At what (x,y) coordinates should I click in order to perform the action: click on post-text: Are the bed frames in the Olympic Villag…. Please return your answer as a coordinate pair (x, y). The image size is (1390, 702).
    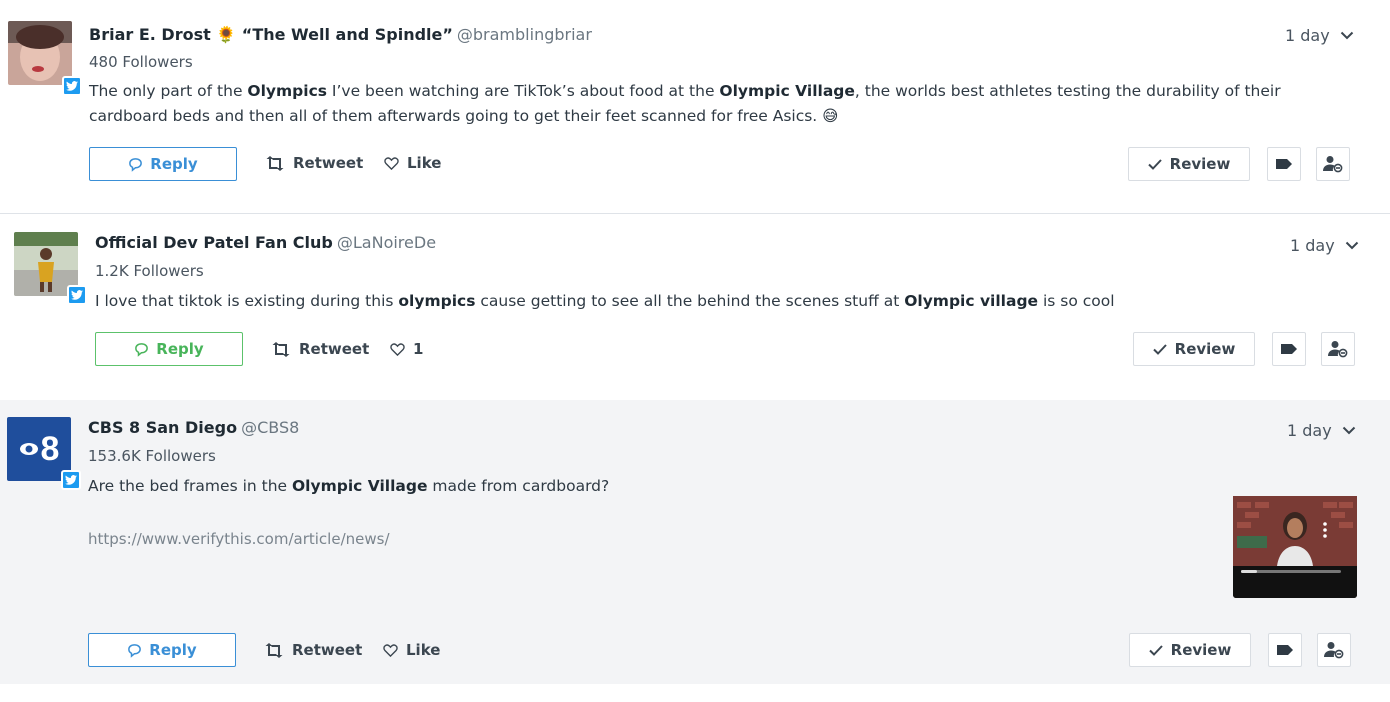
    Looking at the image, I should click on (349, 486).